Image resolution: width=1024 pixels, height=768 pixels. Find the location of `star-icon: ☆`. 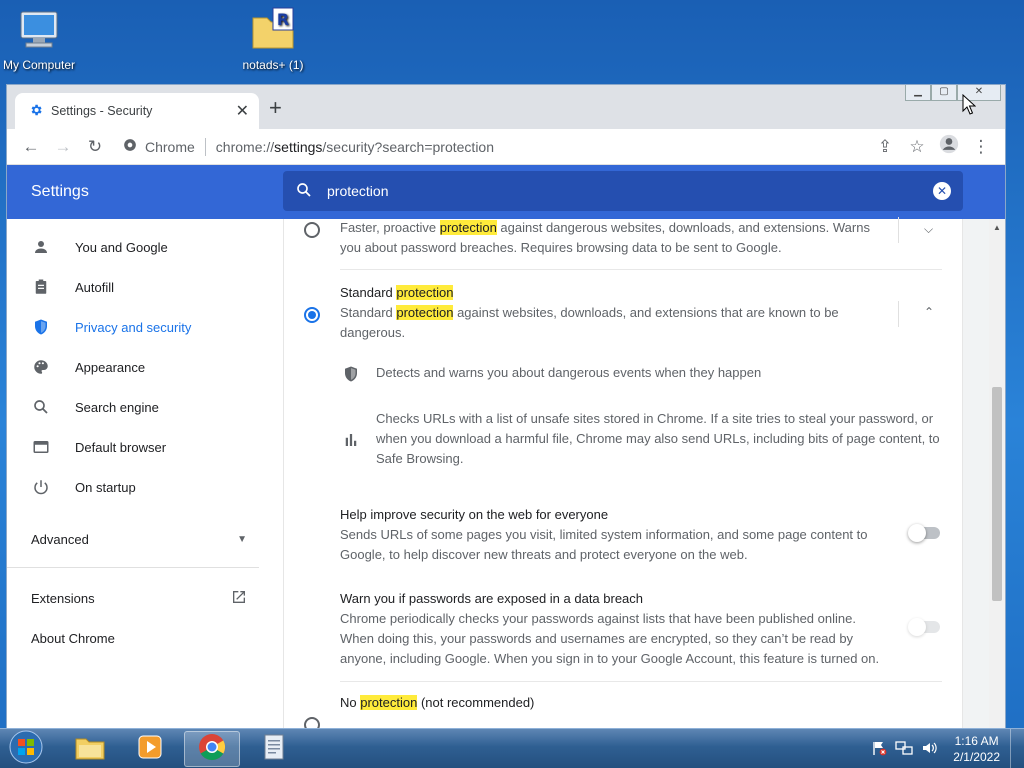

star-icon: ☆ is located at coordinates (917, 146).